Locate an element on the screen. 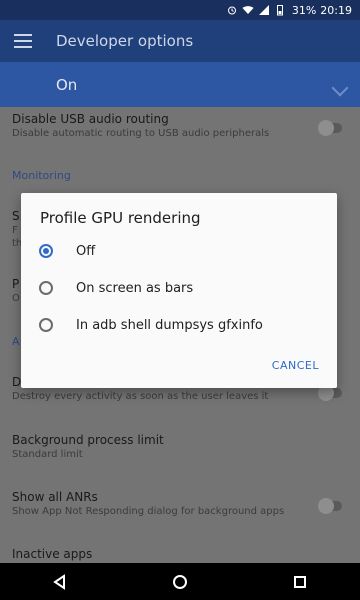  option-label: On screen as bars is located at coordinates (135, 288).